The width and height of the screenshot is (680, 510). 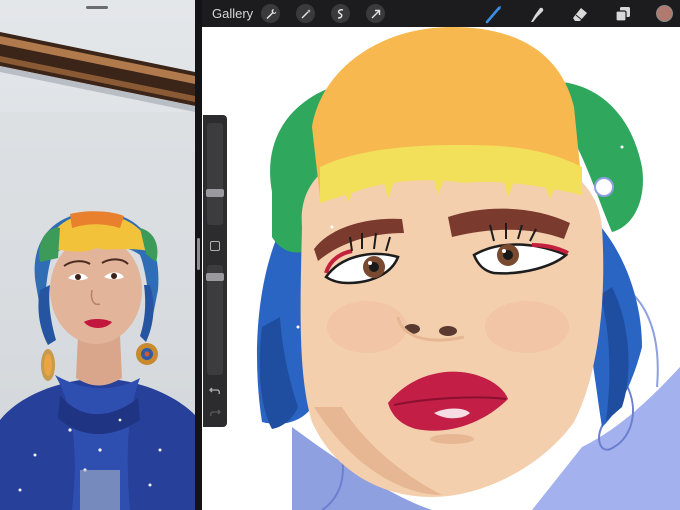 I want to click on magic-wand-icon, so click(x=306, y=13).